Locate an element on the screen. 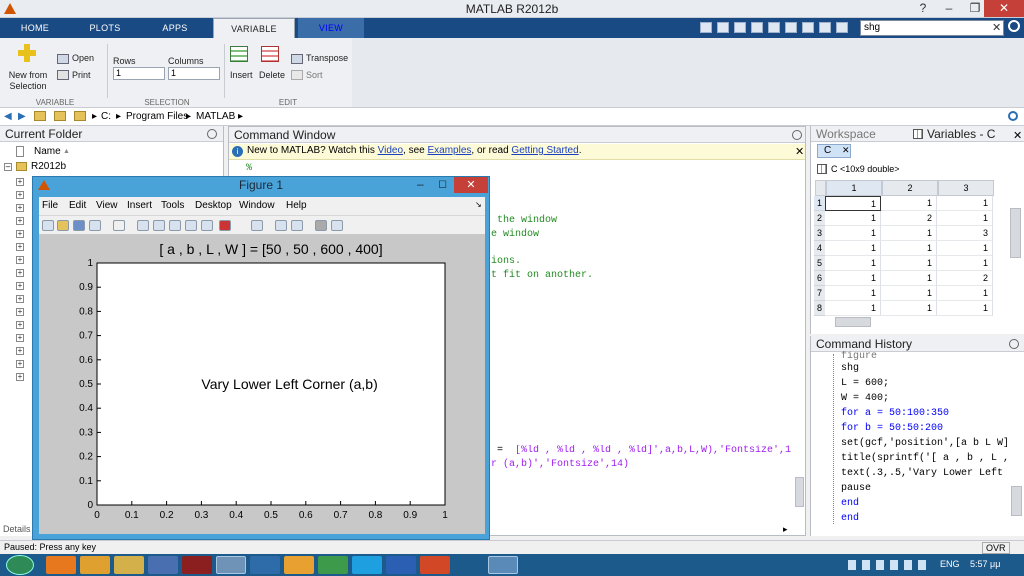 This screenshot has height=576, width=1024. row-header-8: 8 is located at coordinates (819, 308).